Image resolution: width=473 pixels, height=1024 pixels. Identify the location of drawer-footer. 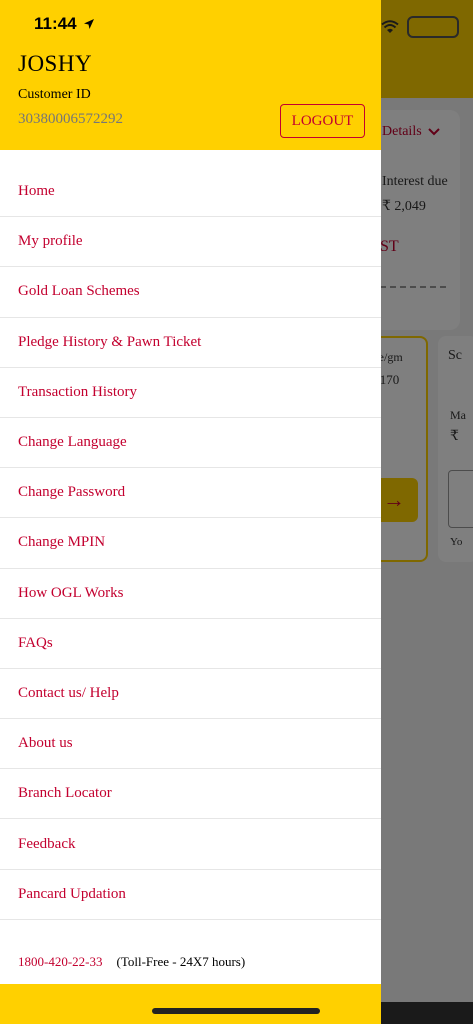
(190, 1004).